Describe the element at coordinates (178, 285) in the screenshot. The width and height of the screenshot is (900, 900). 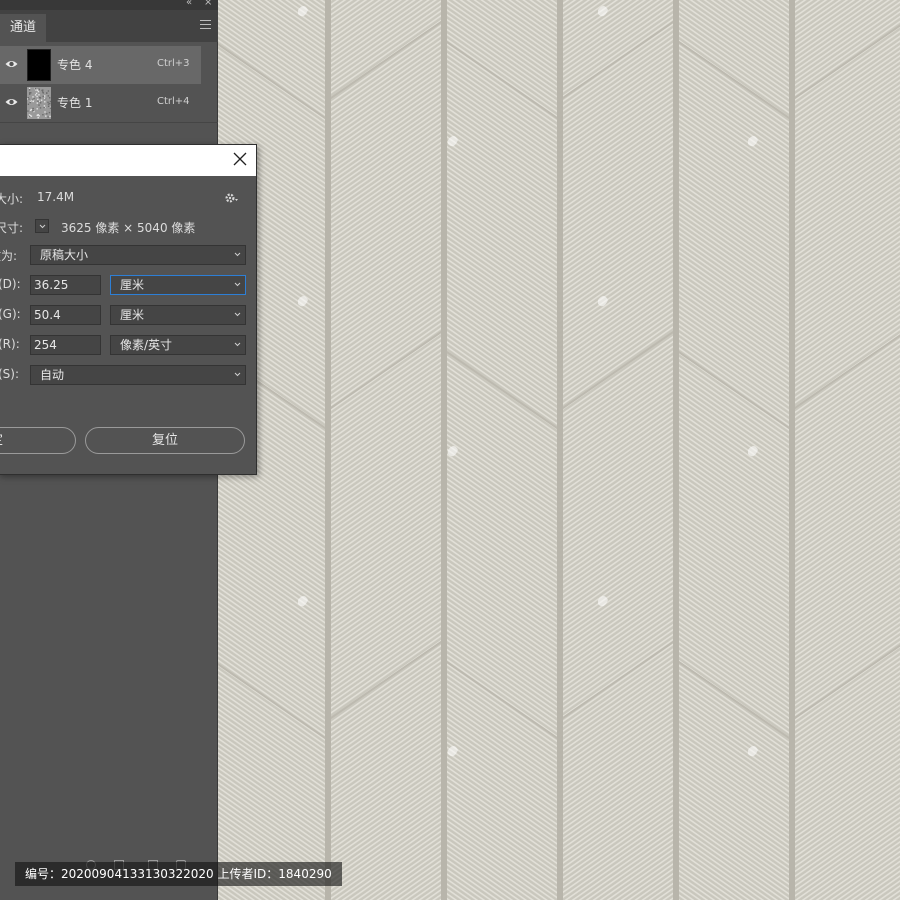
I see `width-unit-select: 厘米` at that location.